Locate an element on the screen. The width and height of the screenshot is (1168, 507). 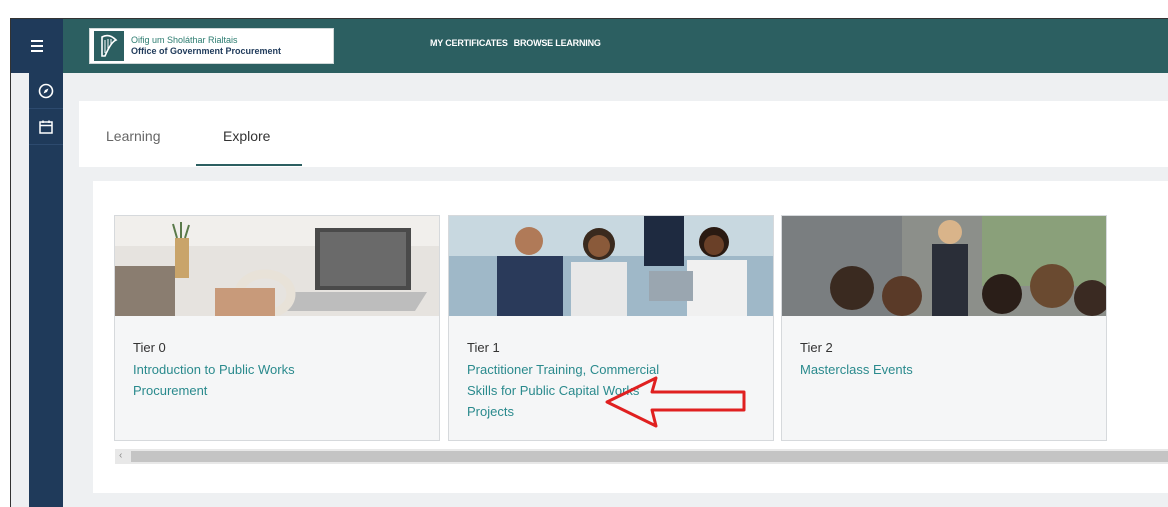
top-nav: MY CERTIFICATES BROWSE LEARNING is located at coordinates (518, 43).